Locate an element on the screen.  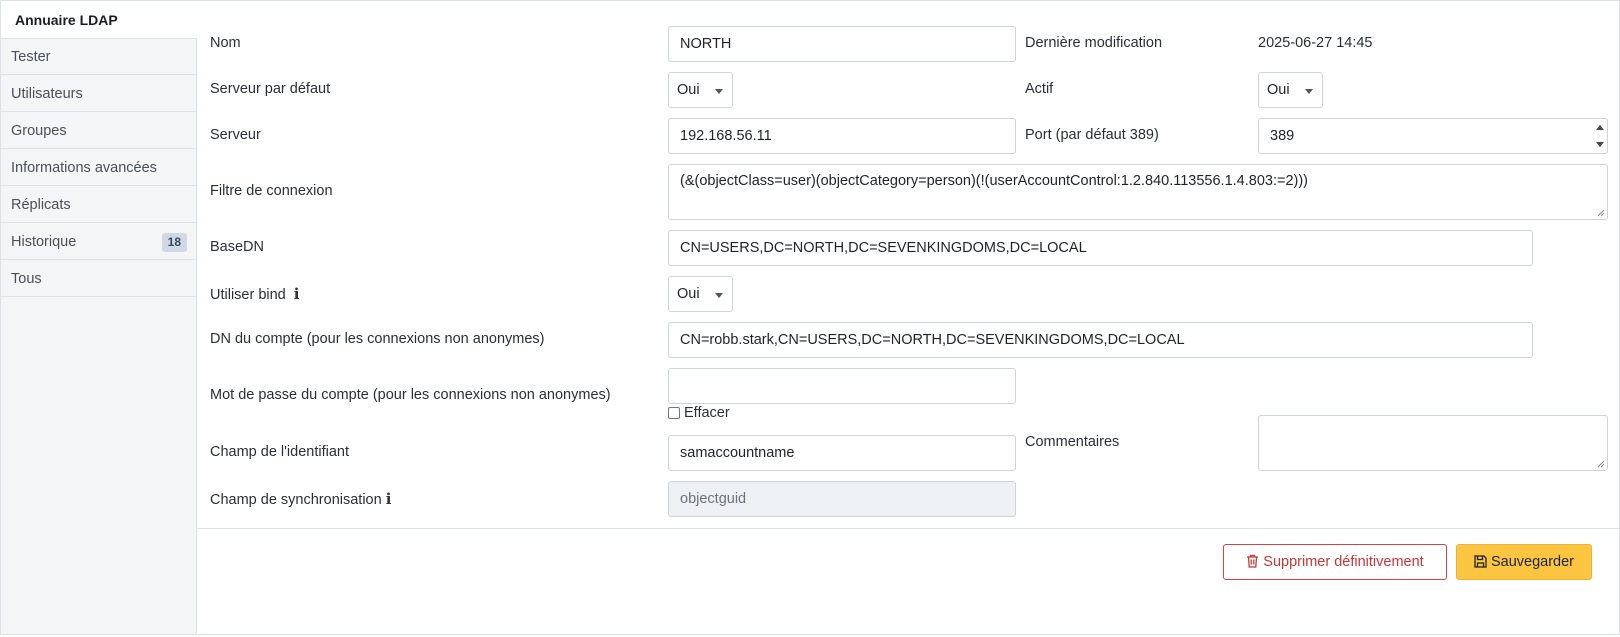
history-count-badge: 18 is located at coordinates (174, 242).